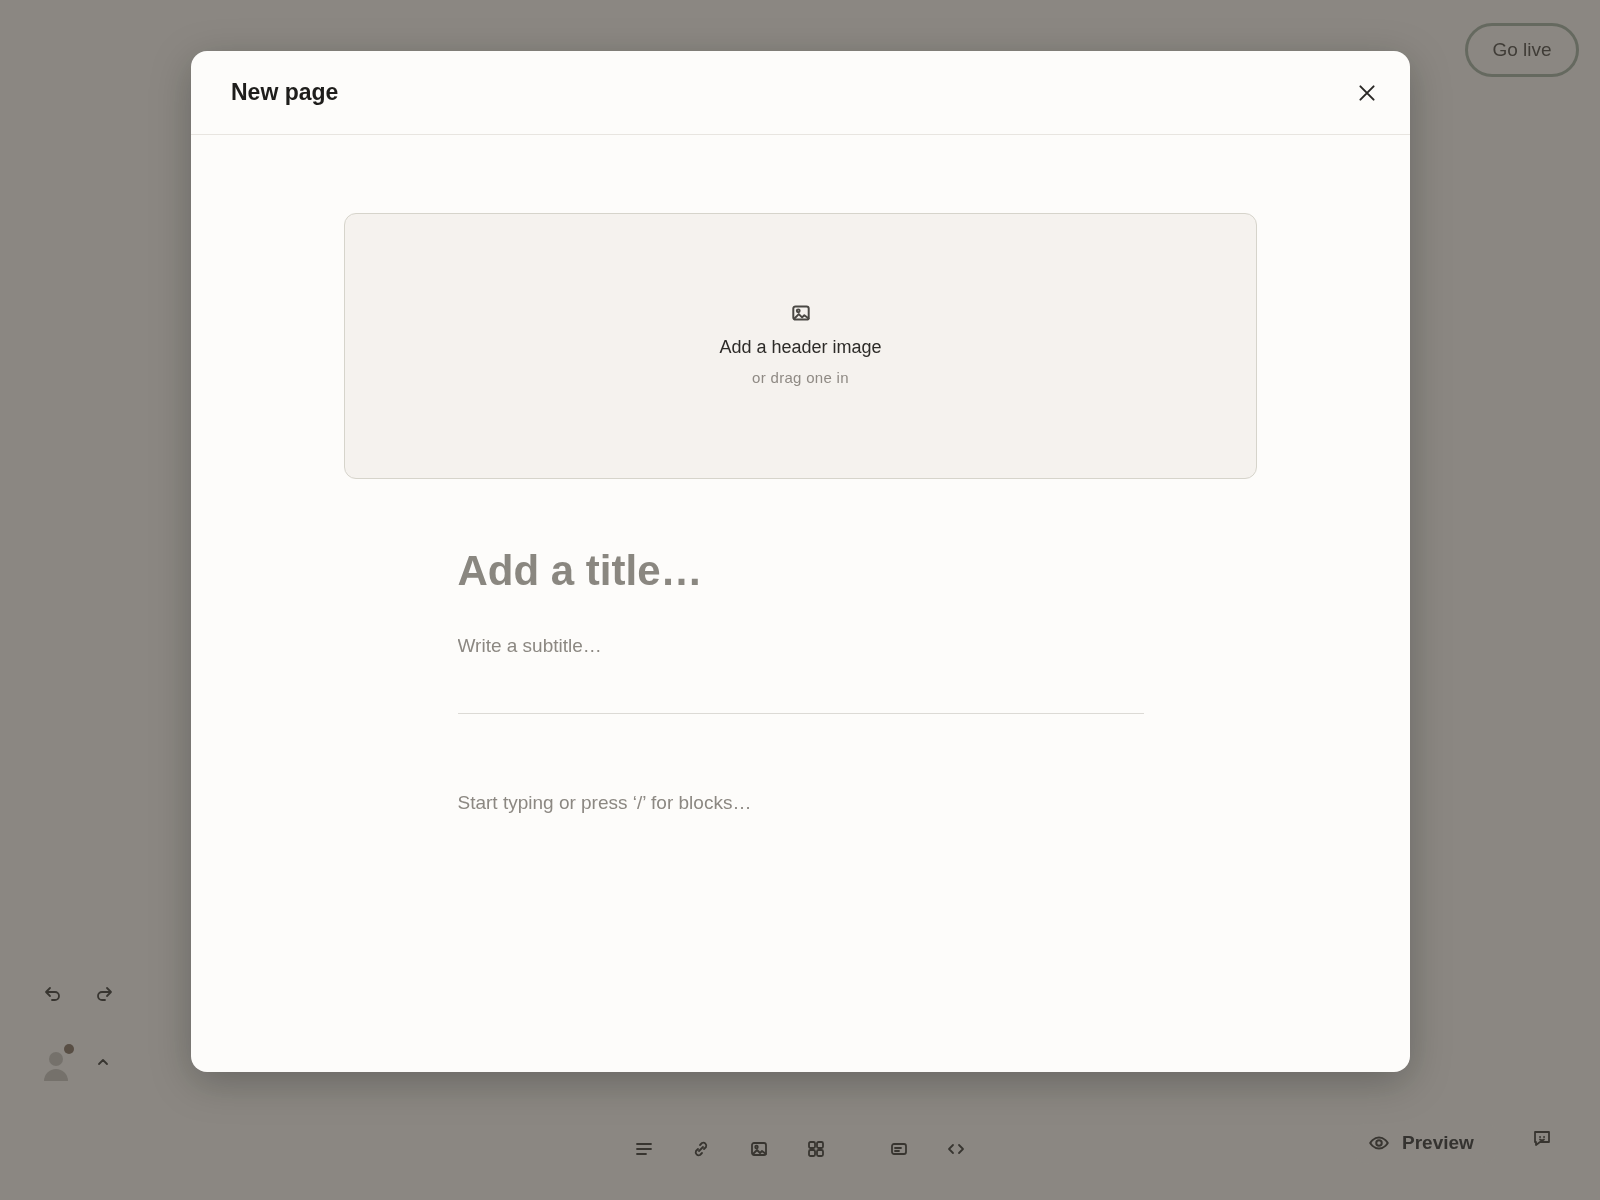 The image size is (1600, 1200). What do you see at coordinates (759, 1149) in the screenshot?
I see `image-icon` at bounding box center [759, 1149].